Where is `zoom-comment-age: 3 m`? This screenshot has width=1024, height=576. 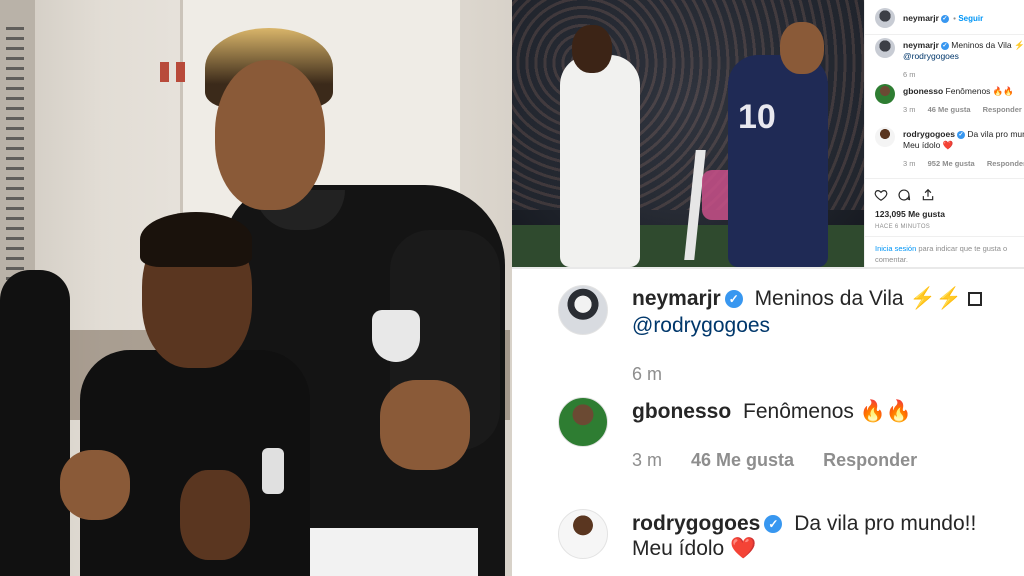
zoom-comment-age: 3 m is located at coordinates (647, 460).